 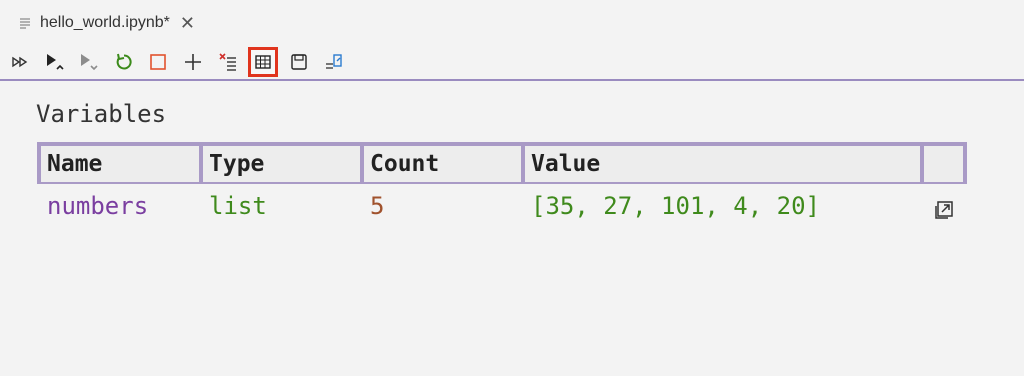 I want to click on export-button, so click(x=334, y=62).